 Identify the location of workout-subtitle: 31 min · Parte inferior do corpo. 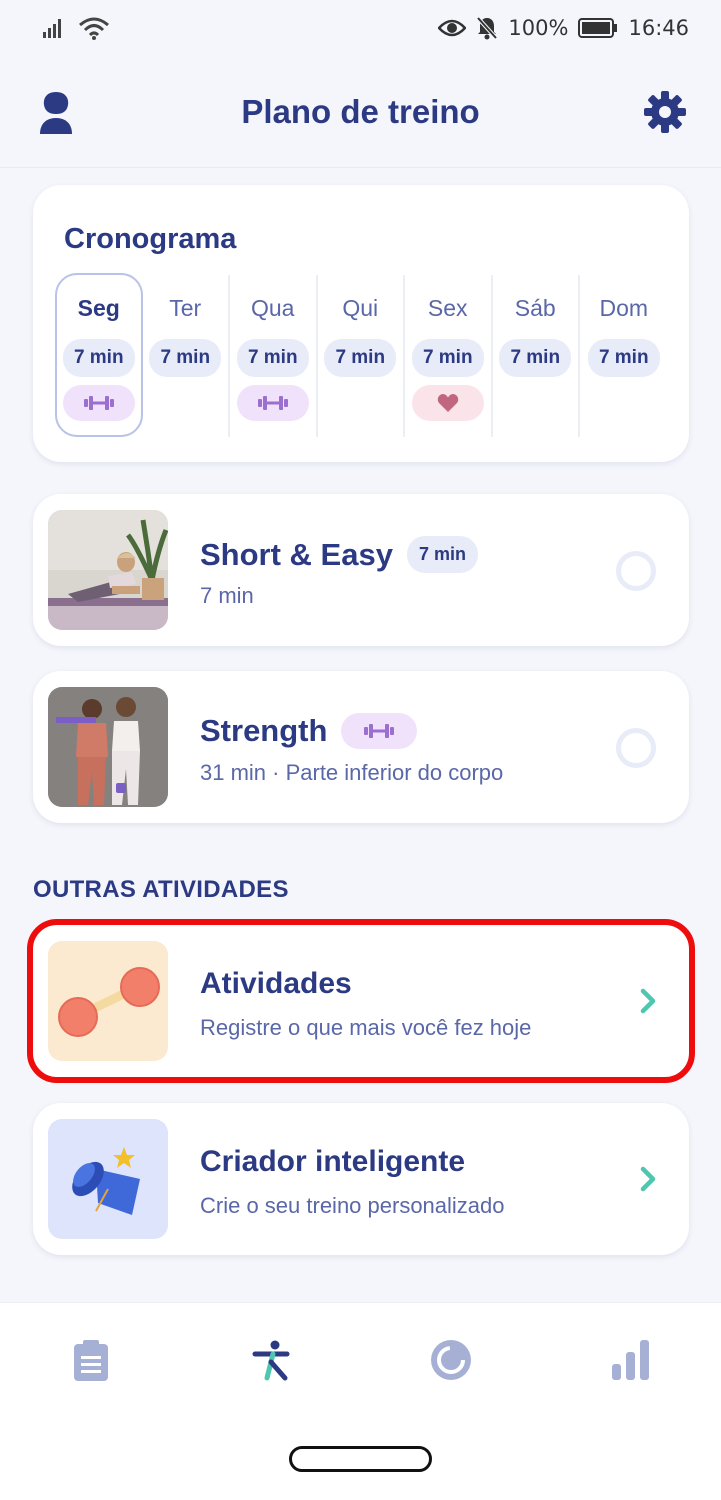
(352, 772).